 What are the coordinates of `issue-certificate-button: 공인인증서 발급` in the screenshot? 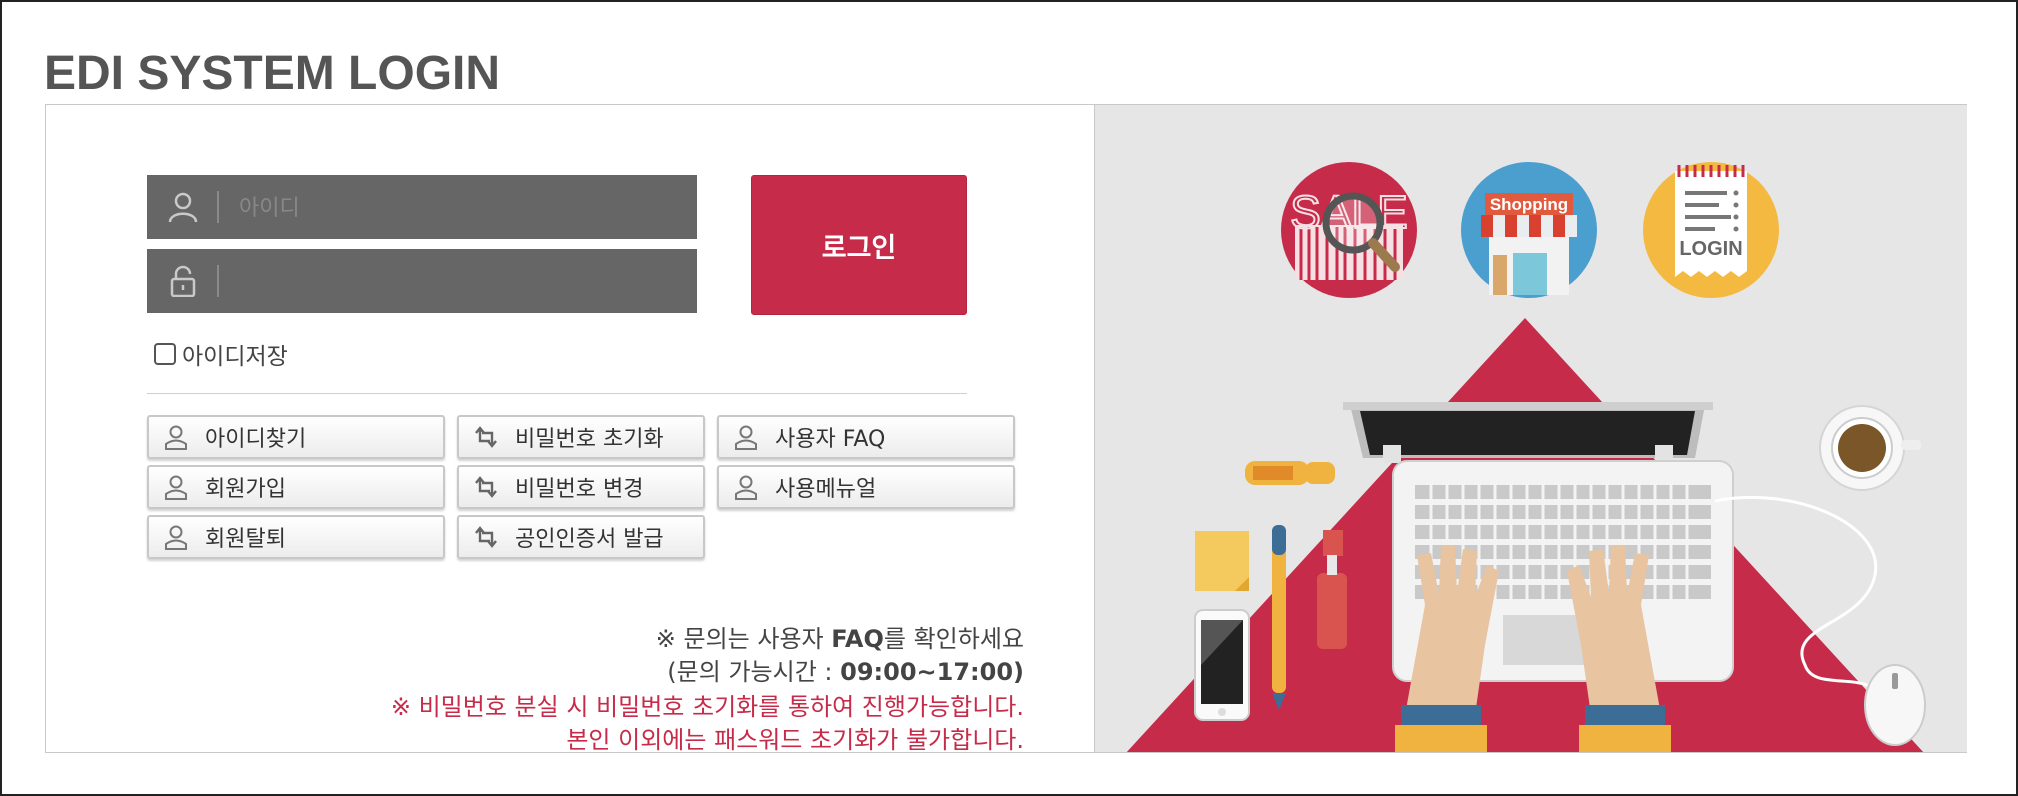 It's located at (581, 537).